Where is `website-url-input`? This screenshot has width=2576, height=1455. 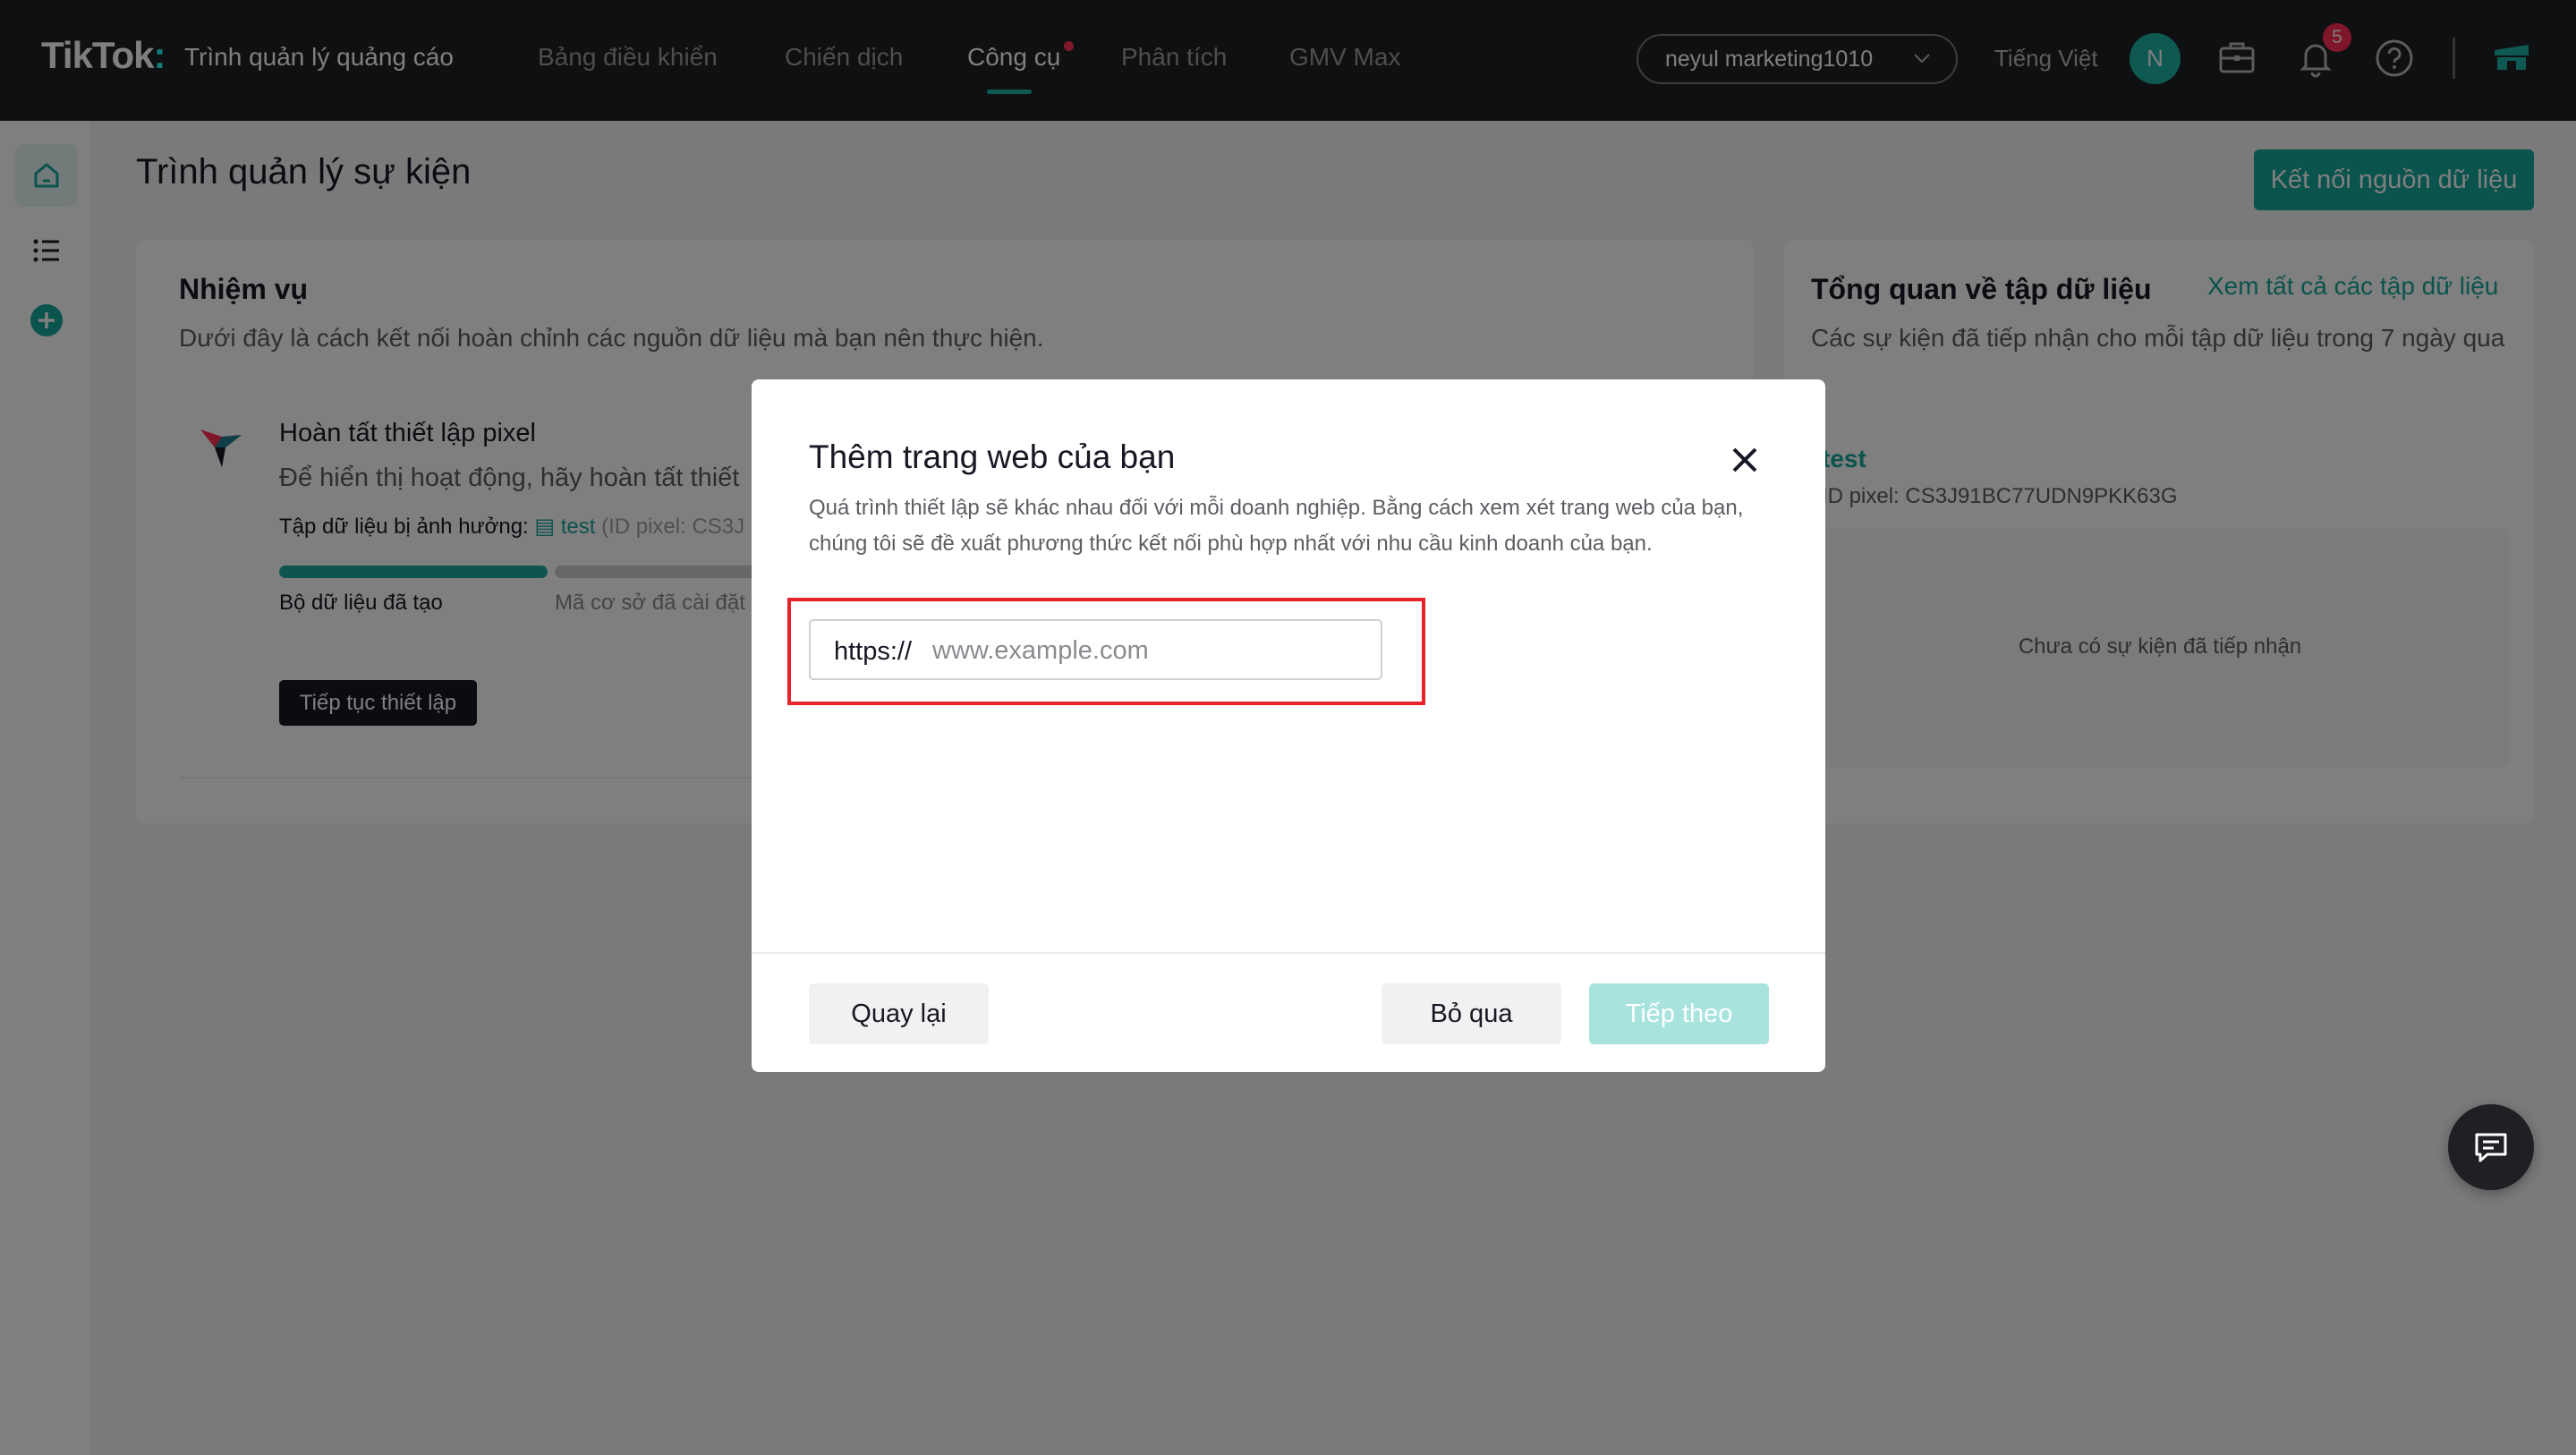
website-url-input is located at coordinates (1147, 650).